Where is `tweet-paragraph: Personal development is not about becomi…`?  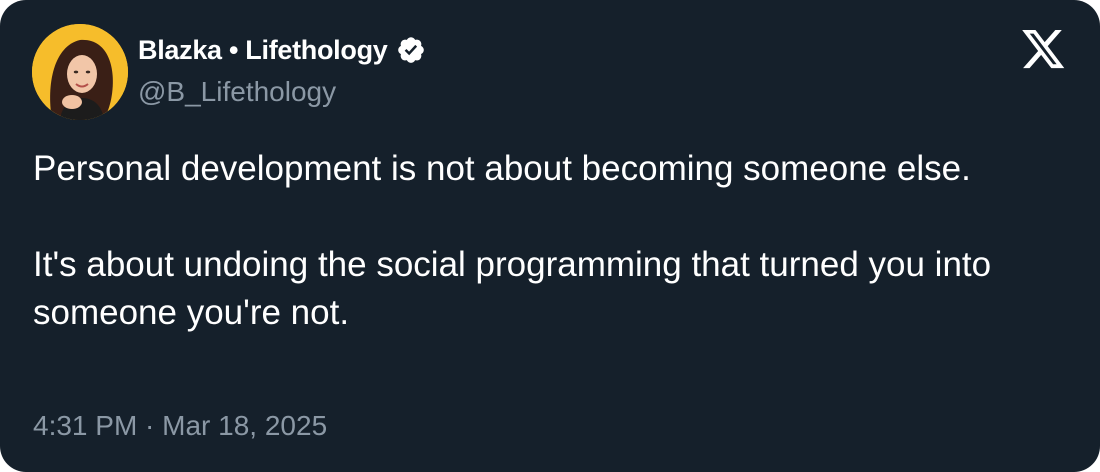
tweet-paragraph: Personal development is not about becomi… is located at coordinates (502, 168).